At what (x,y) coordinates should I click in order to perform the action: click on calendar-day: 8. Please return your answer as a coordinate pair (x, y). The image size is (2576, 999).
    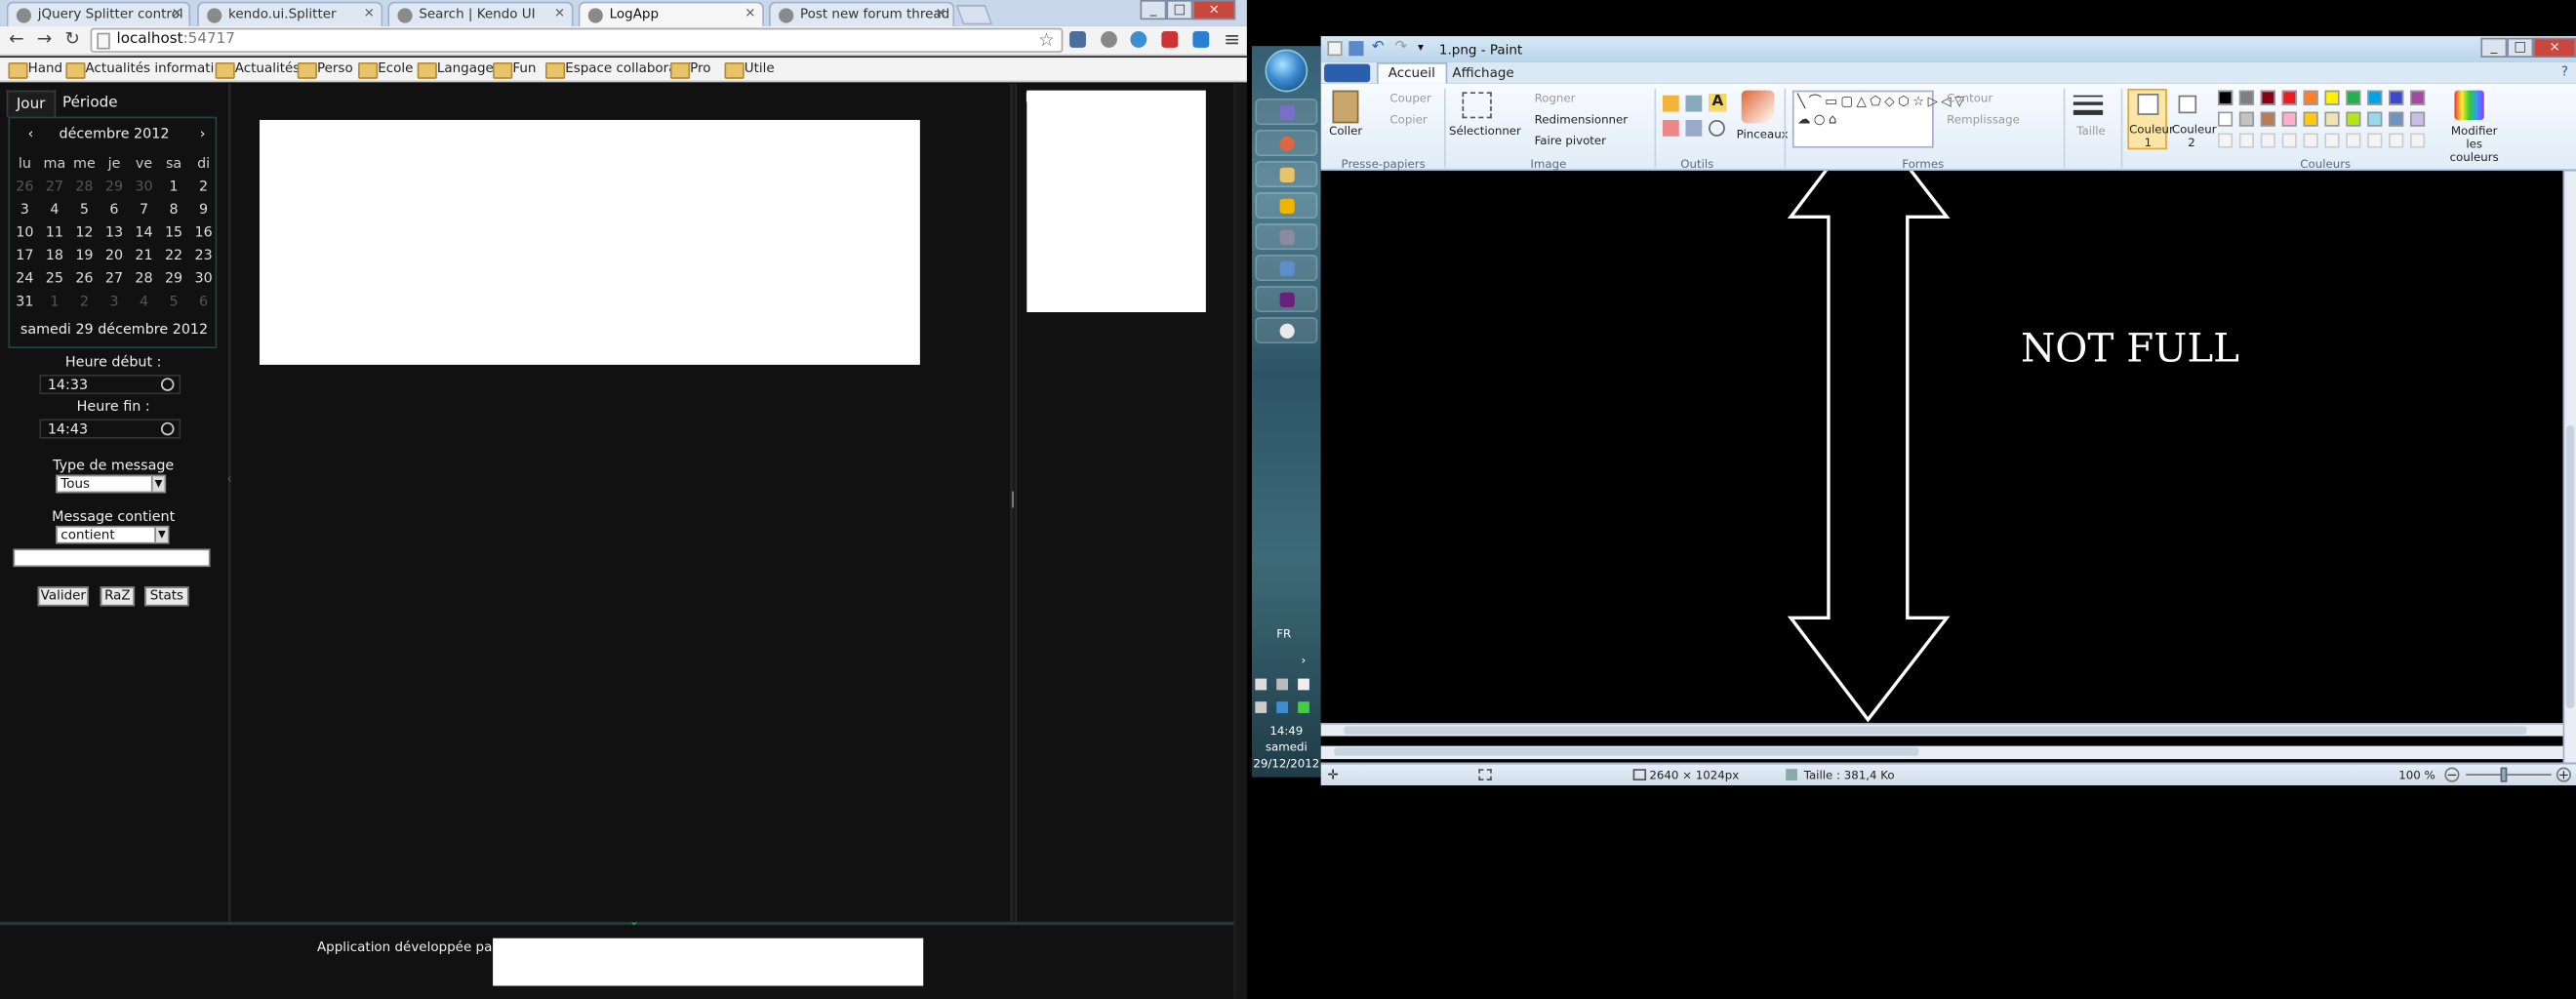
    Looking at the image, I should click on (173, 213).